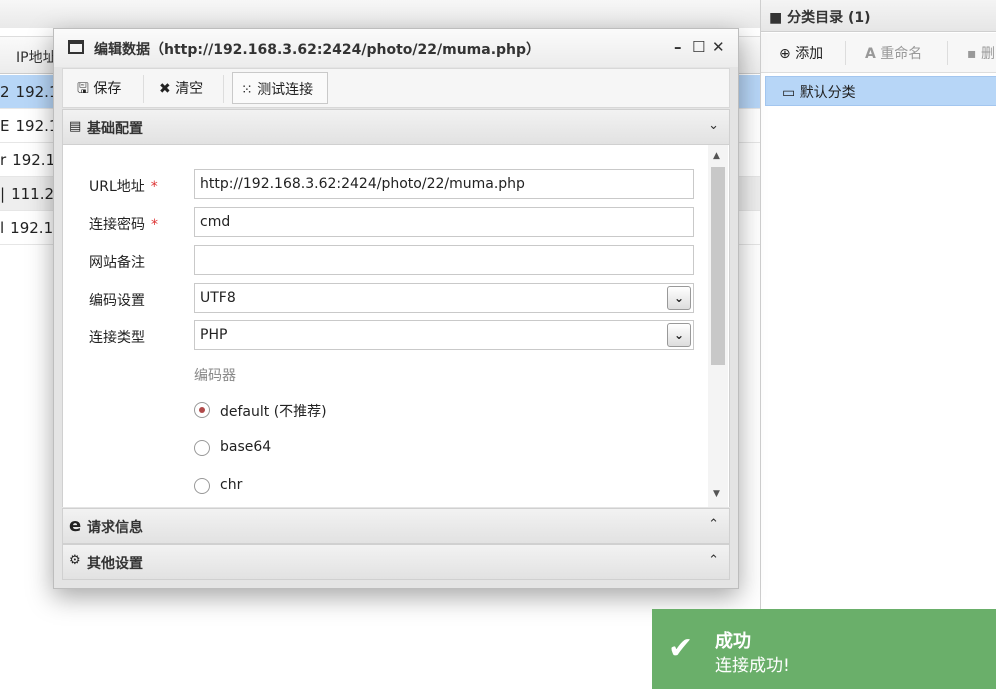  I want to click on encoder-label-chr: chr, so click(231, 485).